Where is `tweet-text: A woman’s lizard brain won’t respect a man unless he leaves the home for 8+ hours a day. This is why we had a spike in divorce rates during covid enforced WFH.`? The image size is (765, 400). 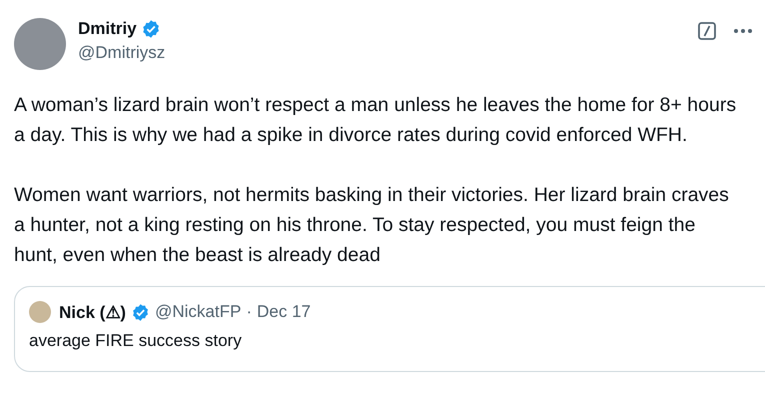
tweet-text: A woman’s lizard brain won’t respect a man unless he leaves the home for 8+ hours a day. This is why we had a spike in divorce rates during covid enforced WFH. is located at coordinates (376, 120).